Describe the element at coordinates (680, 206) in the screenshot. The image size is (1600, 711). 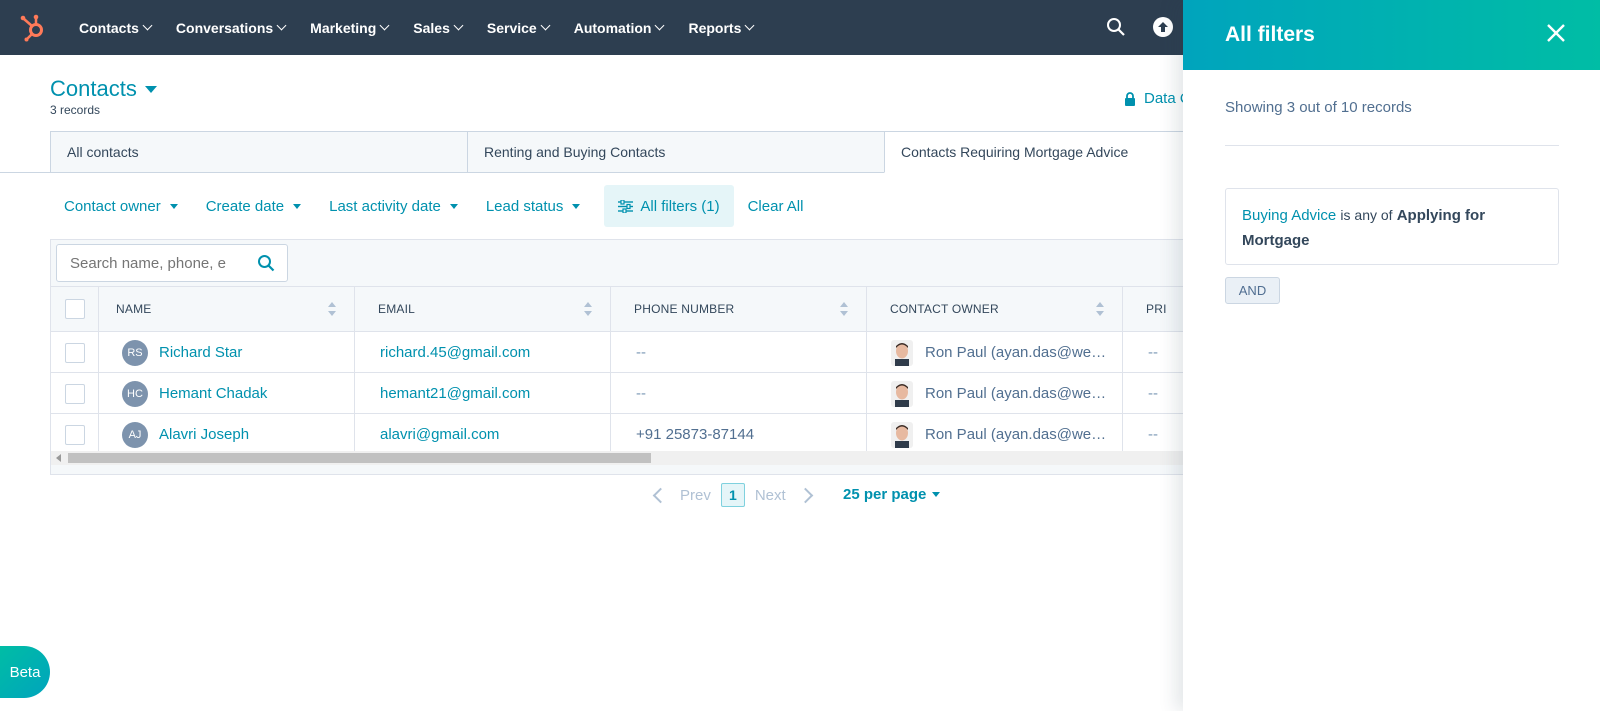
I see `all-filters-label: All filters (1)` at that location.